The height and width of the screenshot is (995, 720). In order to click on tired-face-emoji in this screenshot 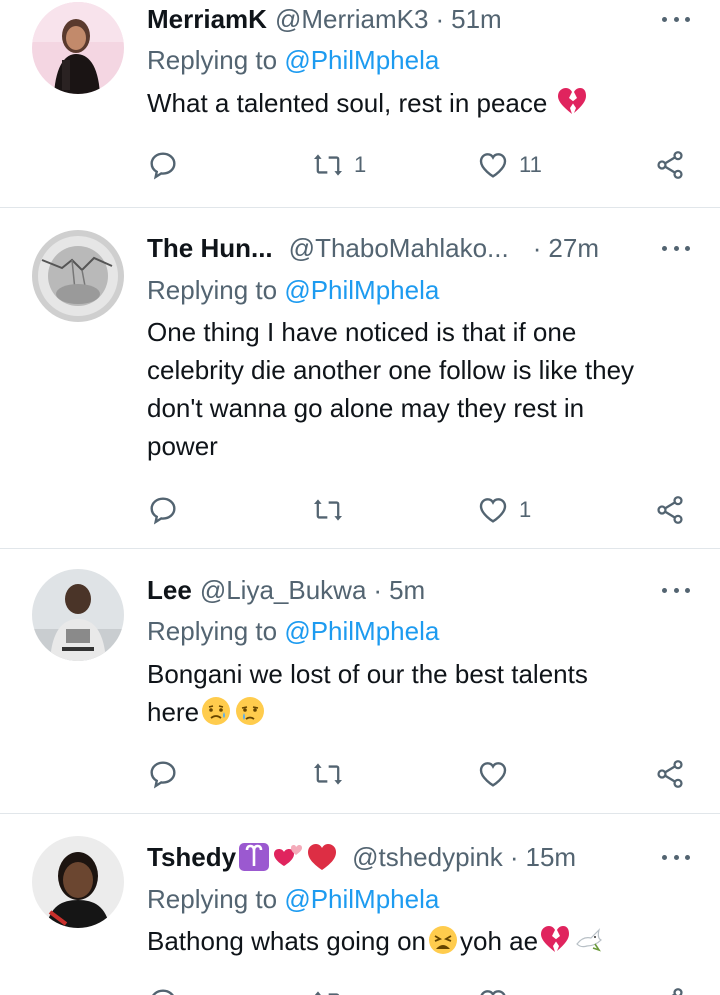, I will do `click(443, 940)`.